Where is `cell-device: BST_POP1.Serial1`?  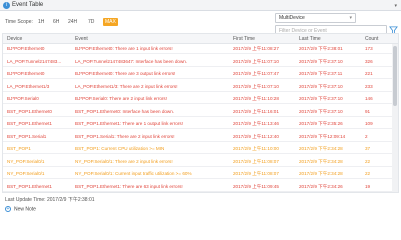
cell-device: BST_POP1.Serial1 is located at coordinates (27, 136).